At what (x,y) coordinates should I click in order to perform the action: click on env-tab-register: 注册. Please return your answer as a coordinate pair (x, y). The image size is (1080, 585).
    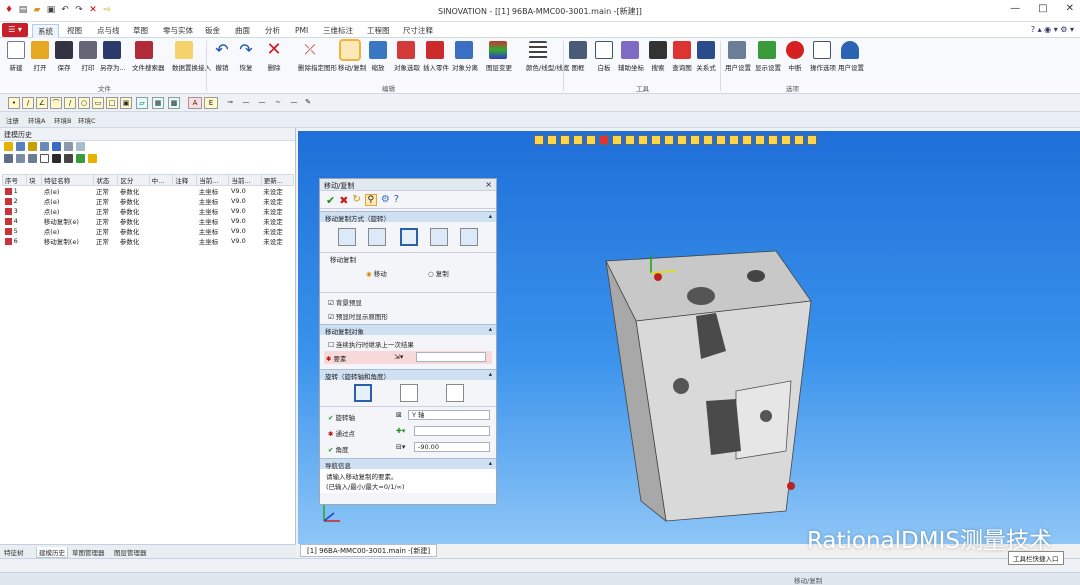
    Looking at the image, I should click on (12, 120).